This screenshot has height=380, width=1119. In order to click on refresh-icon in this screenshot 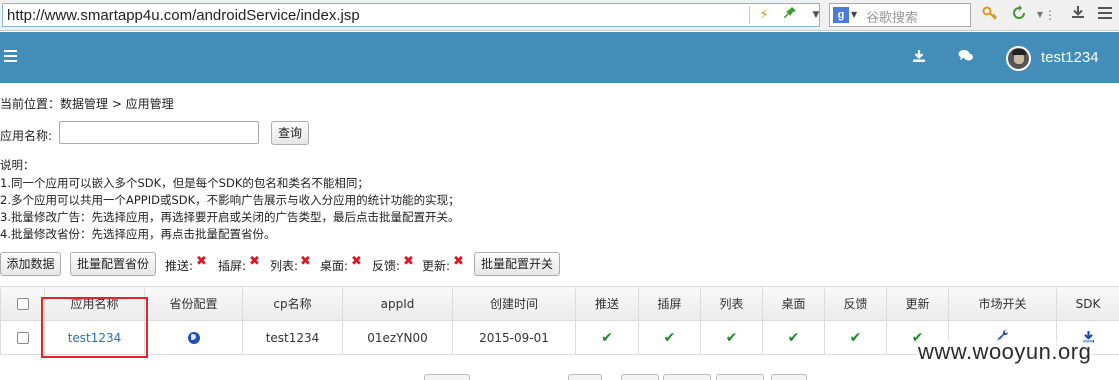, I will do `click(1019, 15)`.